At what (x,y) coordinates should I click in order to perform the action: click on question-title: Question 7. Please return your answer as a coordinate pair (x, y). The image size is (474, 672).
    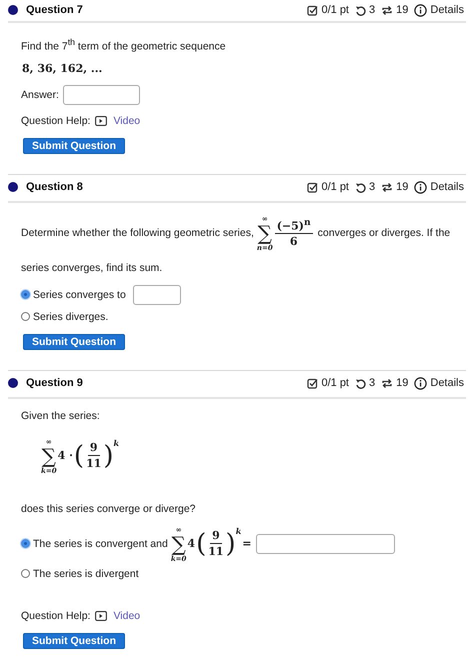
    Looking at the image, I should click on (54, 10).